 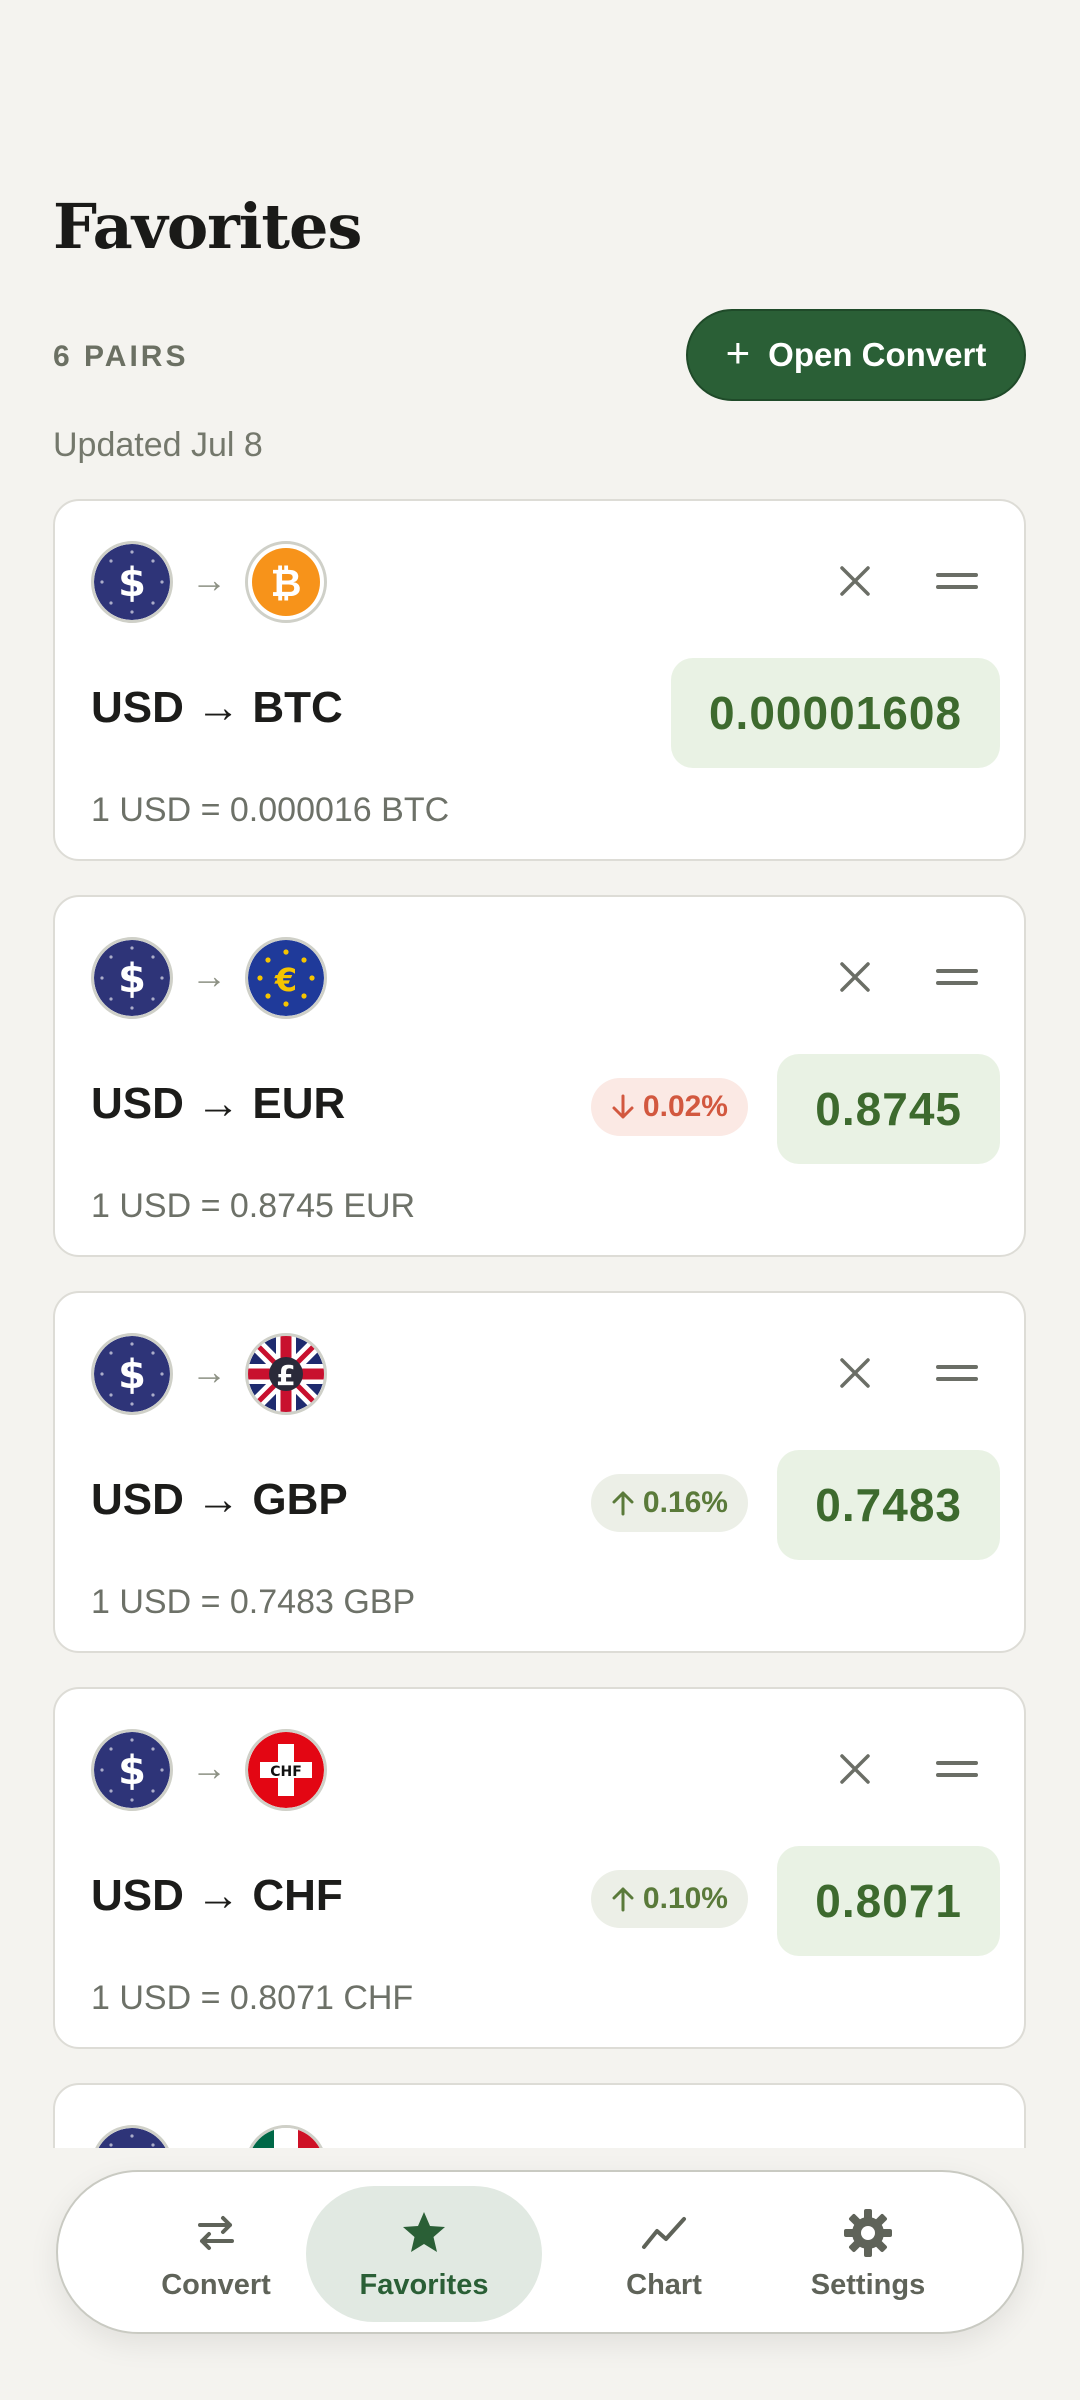 I want to click on pair-label: USD → GBP, so click(x=219, y=1499).